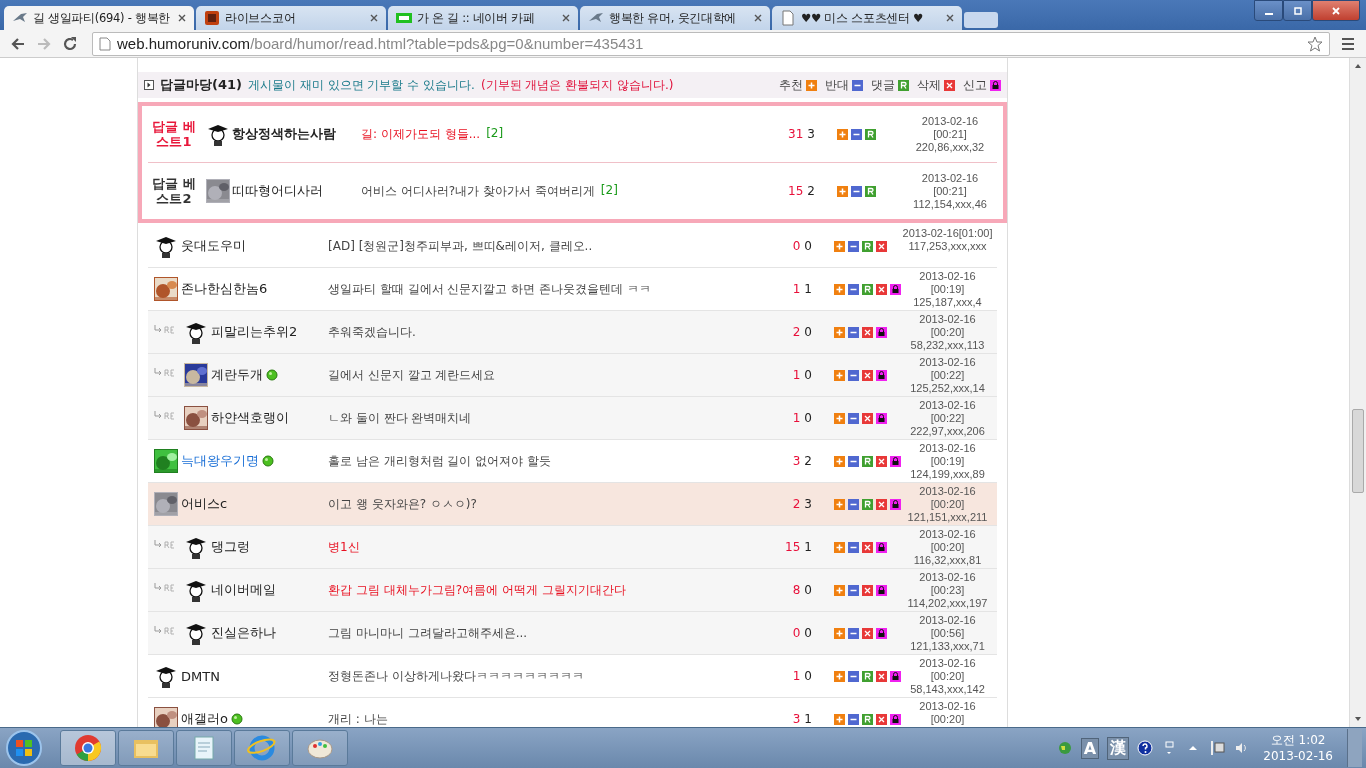 The height and width of the screenshot is (768, 1366). Describe the element at coordinates (553, 246) in the screenshot. I see `reply-title: [AD] [청원군]청주피부과, 쁘띠&레이저, 클레오..` at that location.